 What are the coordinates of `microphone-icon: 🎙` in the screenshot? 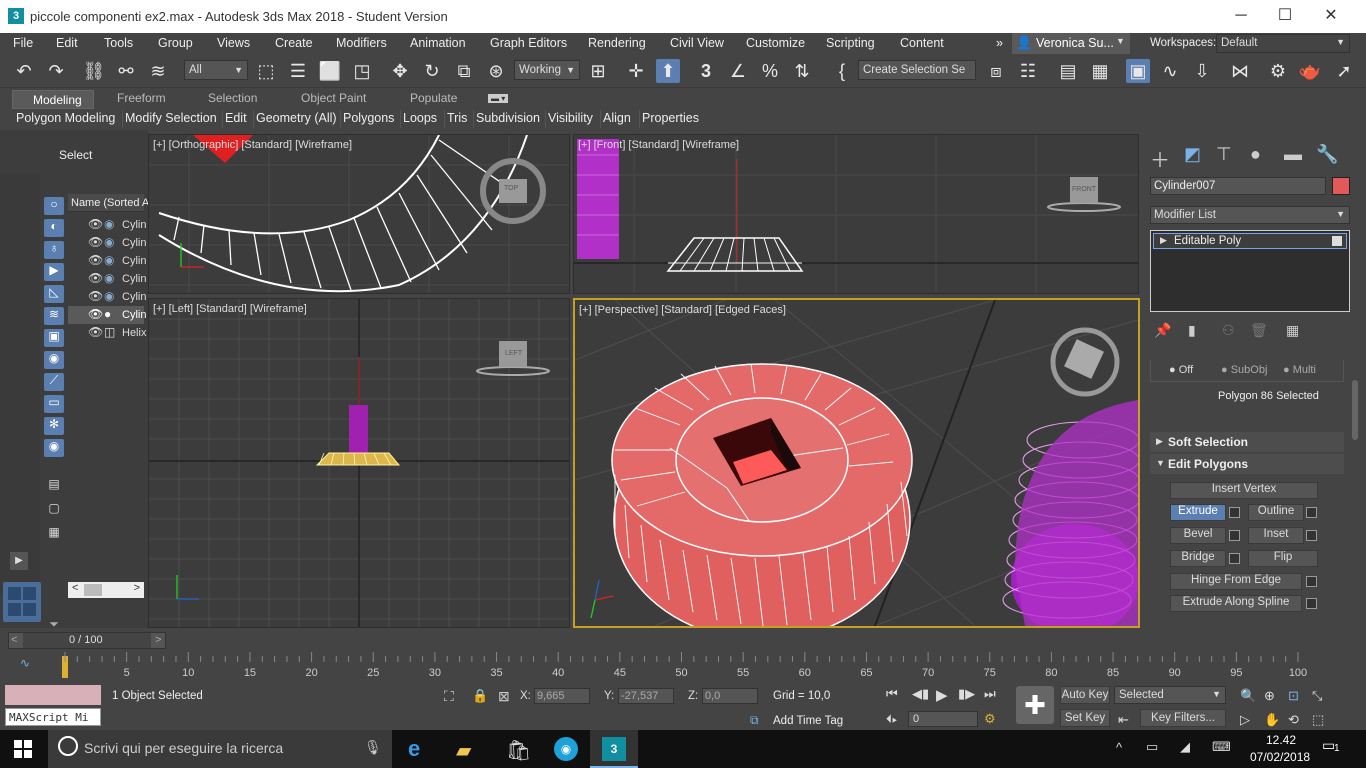 It's located at (373, 747).